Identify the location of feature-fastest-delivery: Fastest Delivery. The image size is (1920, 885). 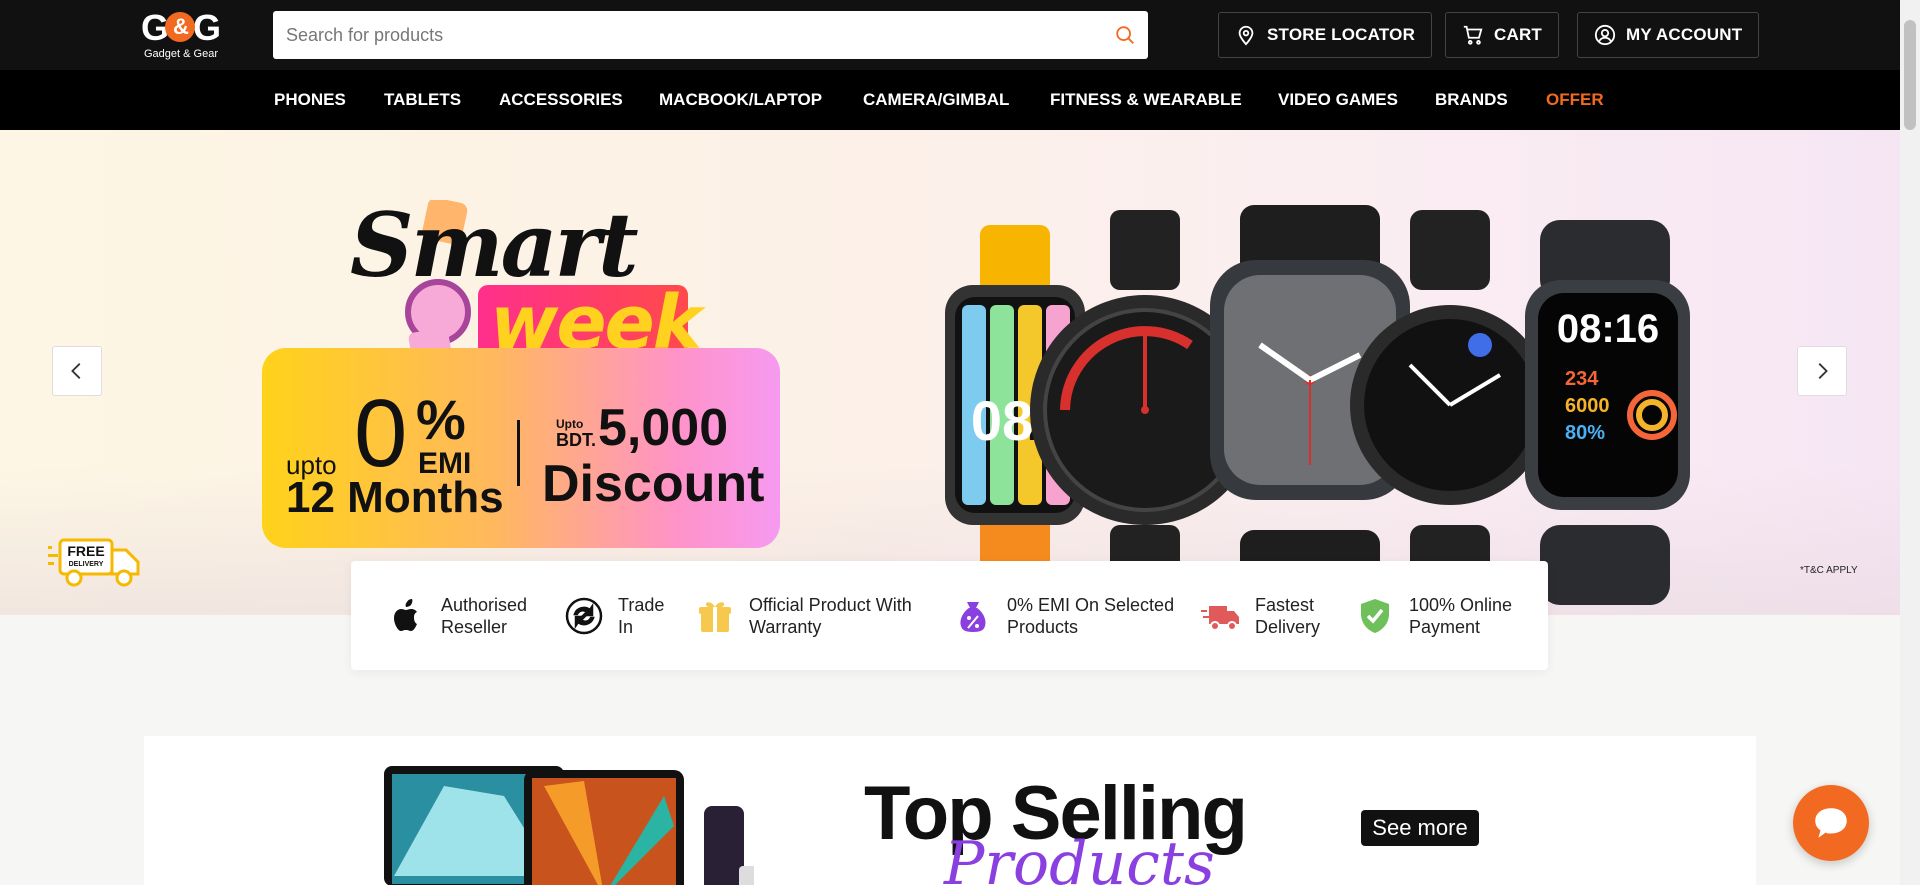
(1267, 616).